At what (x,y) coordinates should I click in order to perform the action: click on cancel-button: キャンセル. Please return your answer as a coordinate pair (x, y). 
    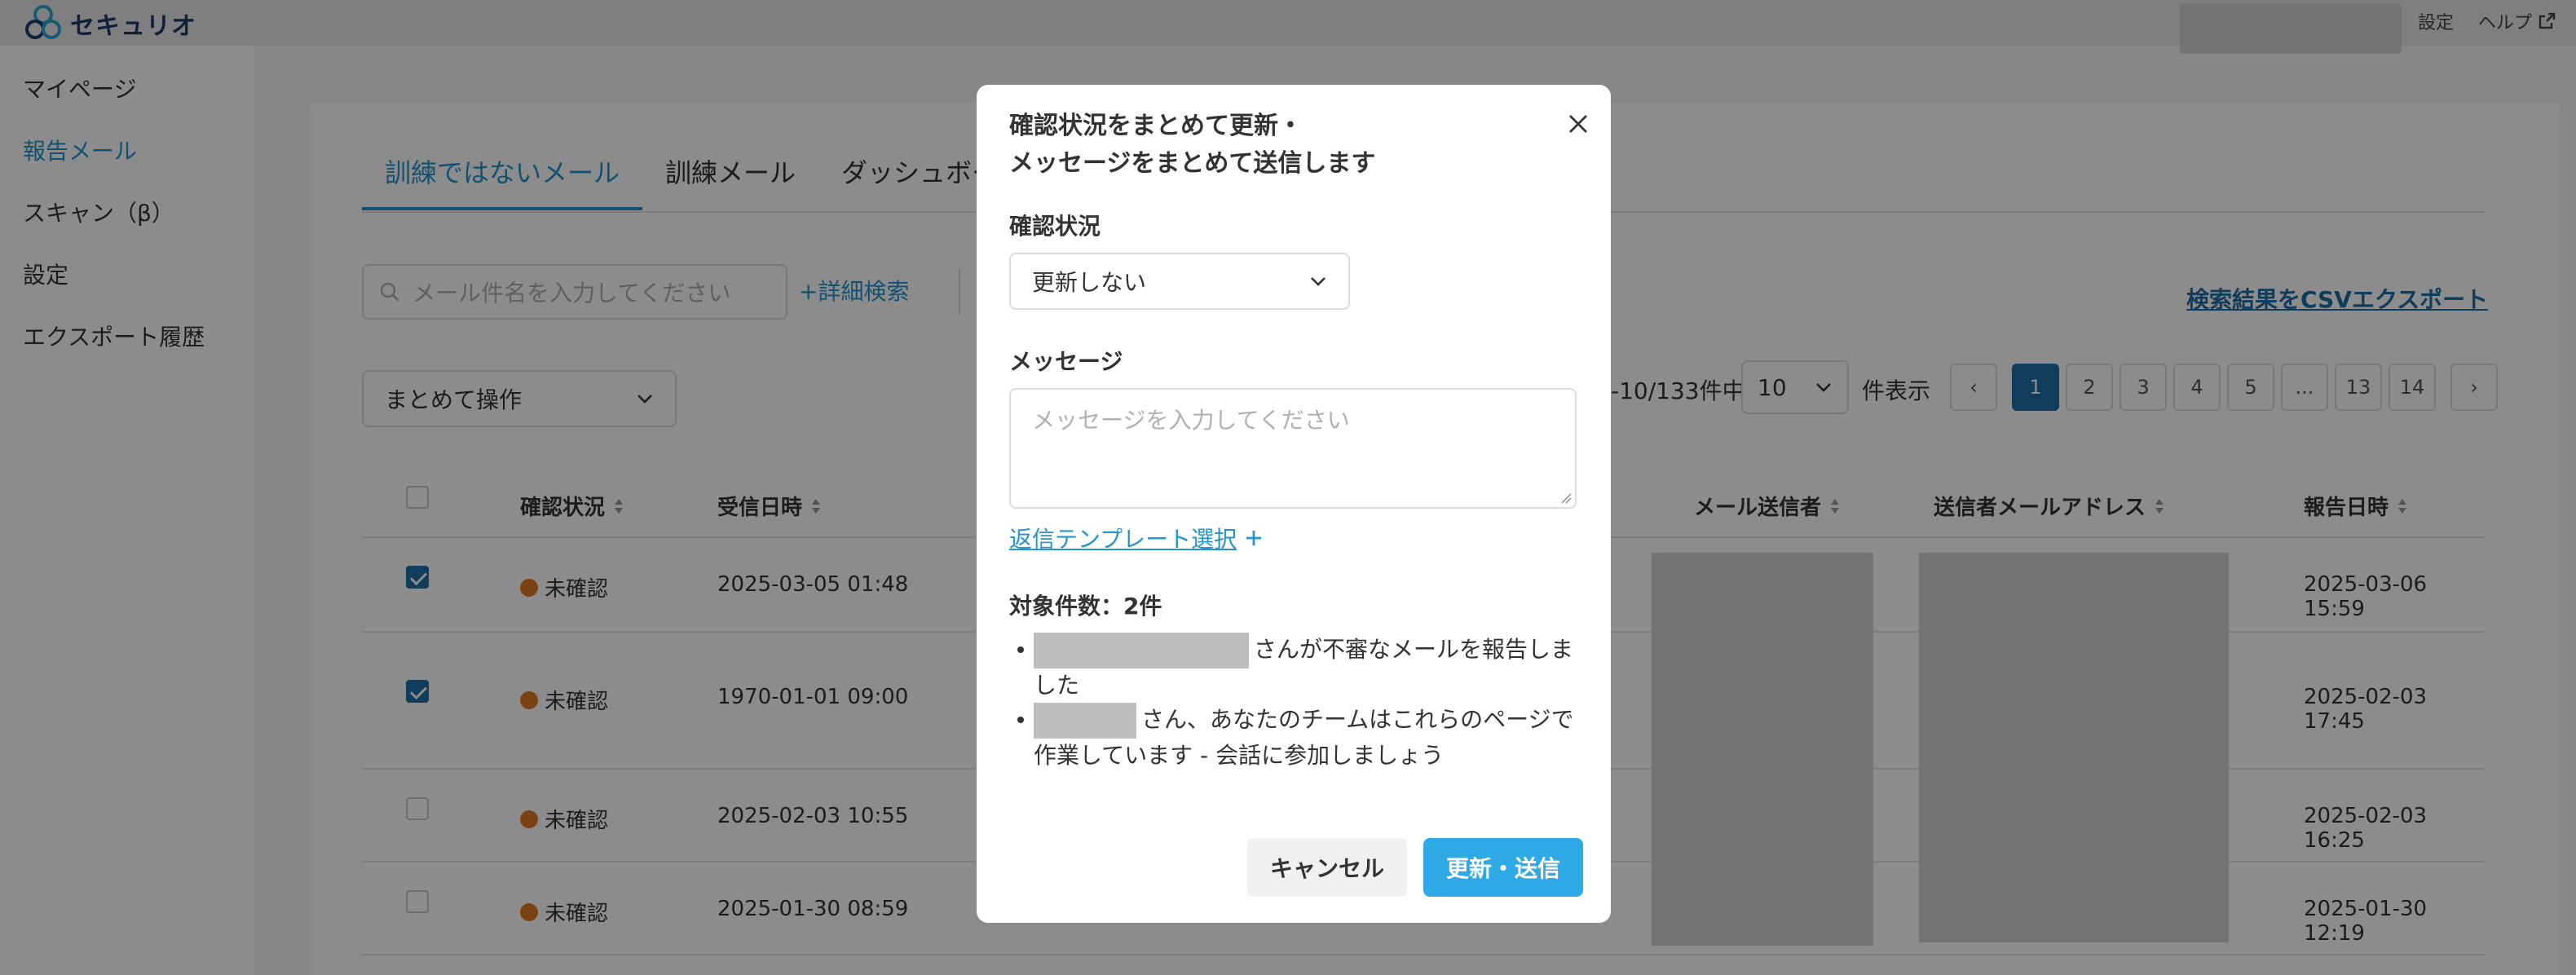
    Looking at the image, I should click on (1327, 867).